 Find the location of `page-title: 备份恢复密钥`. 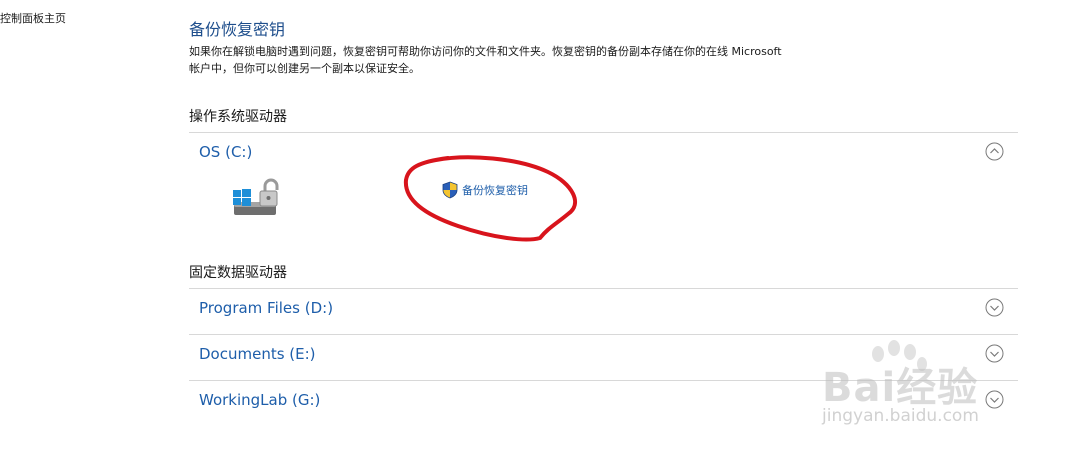

page-title: 备份恢复密钥 is located at coordinates (237, 29).